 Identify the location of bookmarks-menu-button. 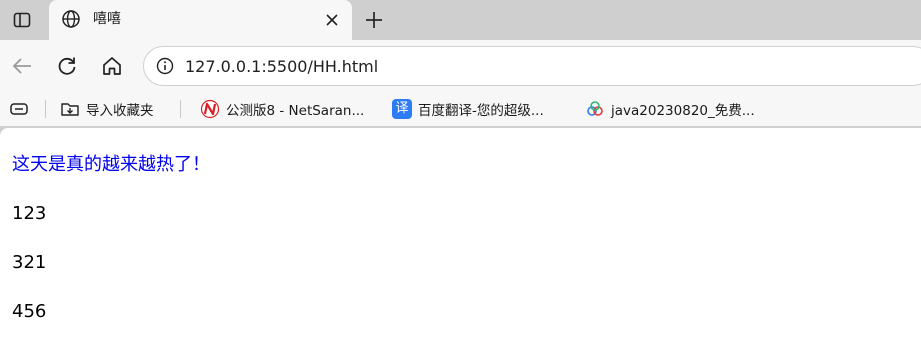
(19, 109).